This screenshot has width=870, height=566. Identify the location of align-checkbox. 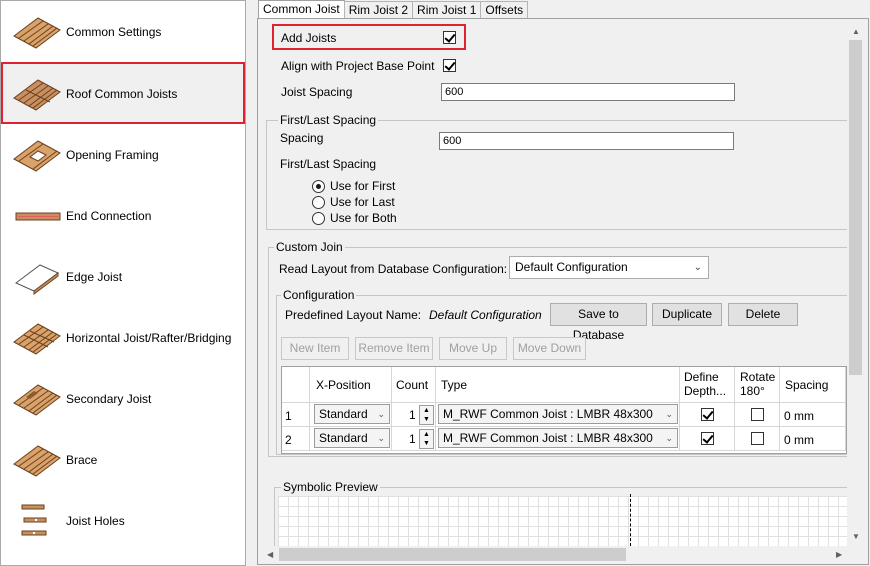
(449, 65).